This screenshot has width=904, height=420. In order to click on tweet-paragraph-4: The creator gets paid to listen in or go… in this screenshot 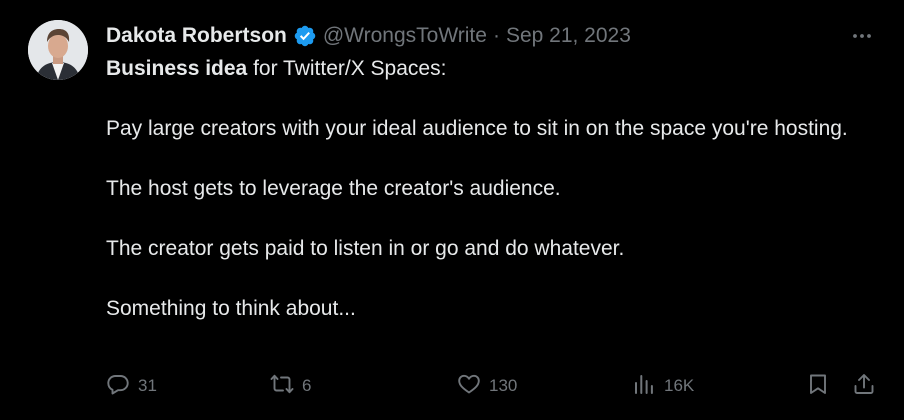, I will do `click(365, 248)`.